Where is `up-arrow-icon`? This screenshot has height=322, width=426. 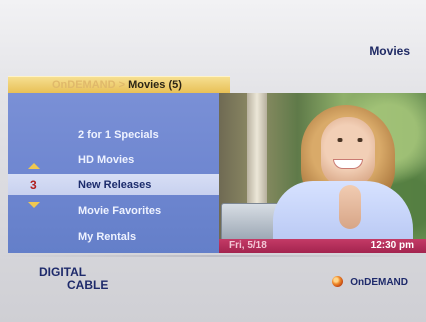
up-arrow-icon is located at coordinates (34, 166).